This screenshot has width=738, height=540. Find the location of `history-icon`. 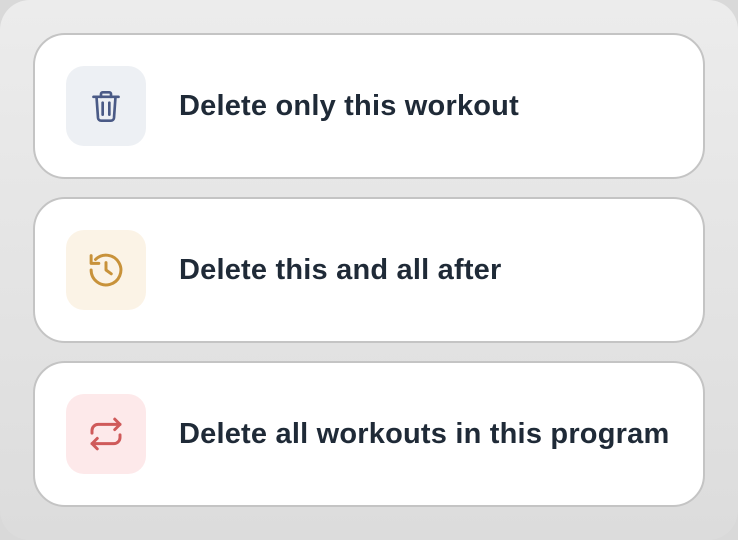

history-icon is located at coordinates (106, 270).